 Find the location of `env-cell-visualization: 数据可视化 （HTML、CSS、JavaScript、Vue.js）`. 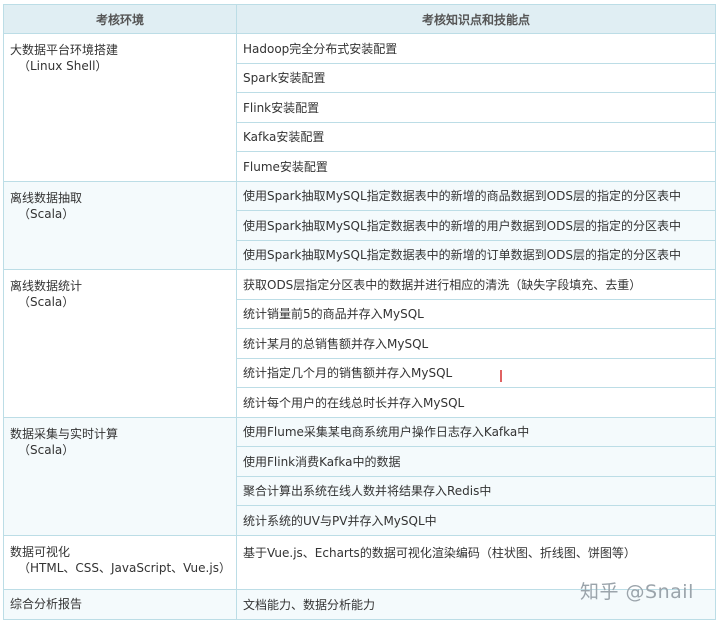

env-cell-visualization: 数据可视化 （HTML、CSS、JavaScript、Vue.js） is located at coordinates (120, 562).